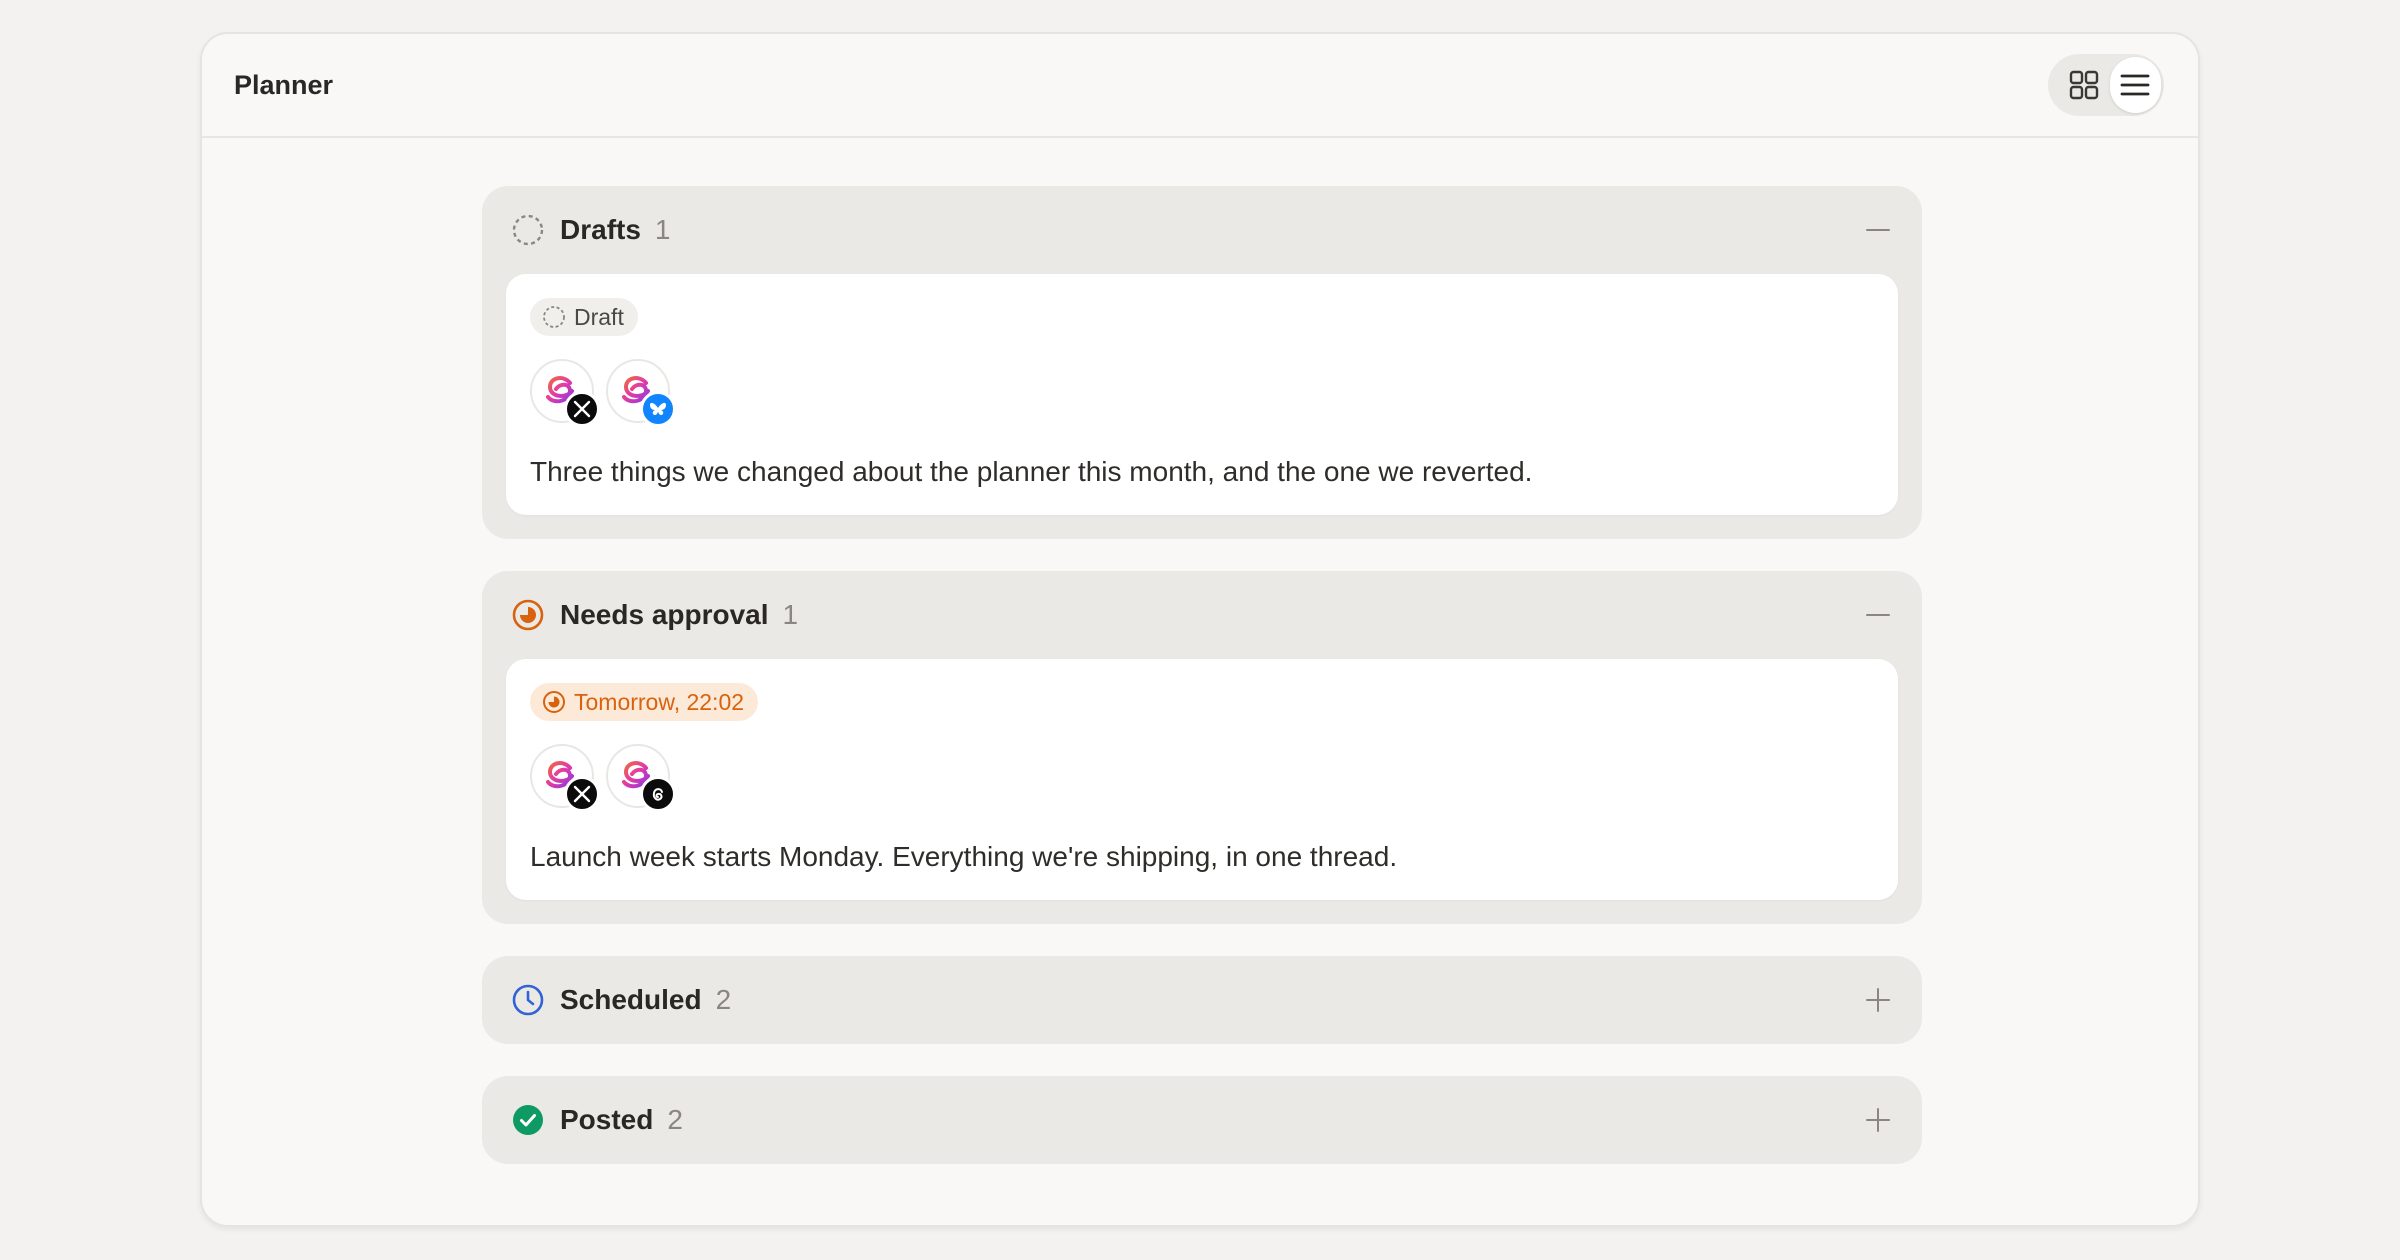 This screenshot has width=2400, height=1260. Describe the element at coordinates (659, 701) in the screenshot. I see `status-label: Tomorrow, 22:02` at that location.